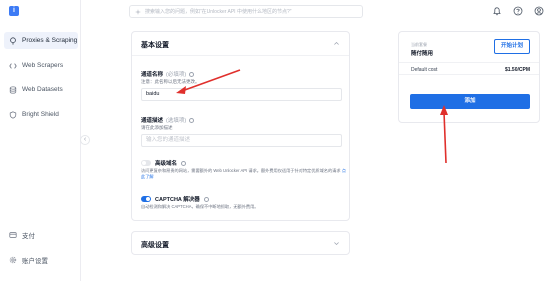 Image resolution: width=554 pixels, height=281 pixels. Describe the element at coordinates (13, 89) in the screenshot. I see `database-icon` at that location.